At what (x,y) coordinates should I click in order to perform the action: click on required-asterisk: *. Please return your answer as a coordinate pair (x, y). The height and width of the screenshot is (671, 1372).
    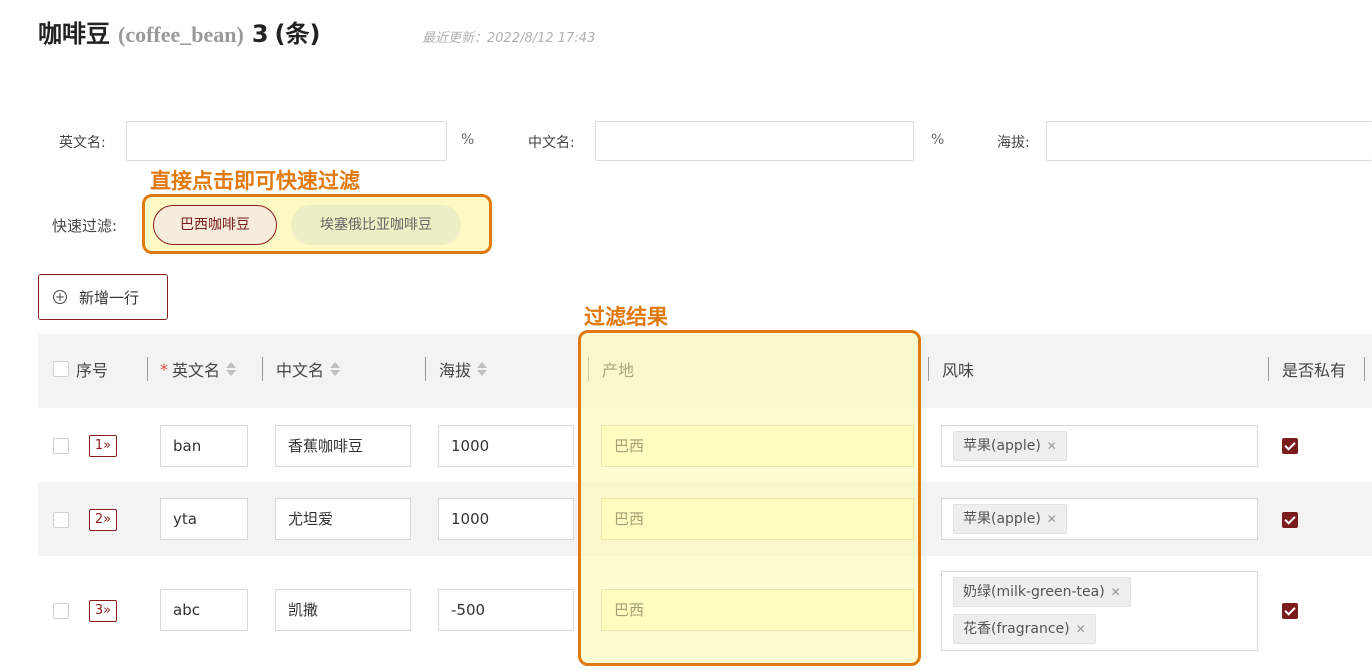
    Looking at the image, I should click on (164, 369).